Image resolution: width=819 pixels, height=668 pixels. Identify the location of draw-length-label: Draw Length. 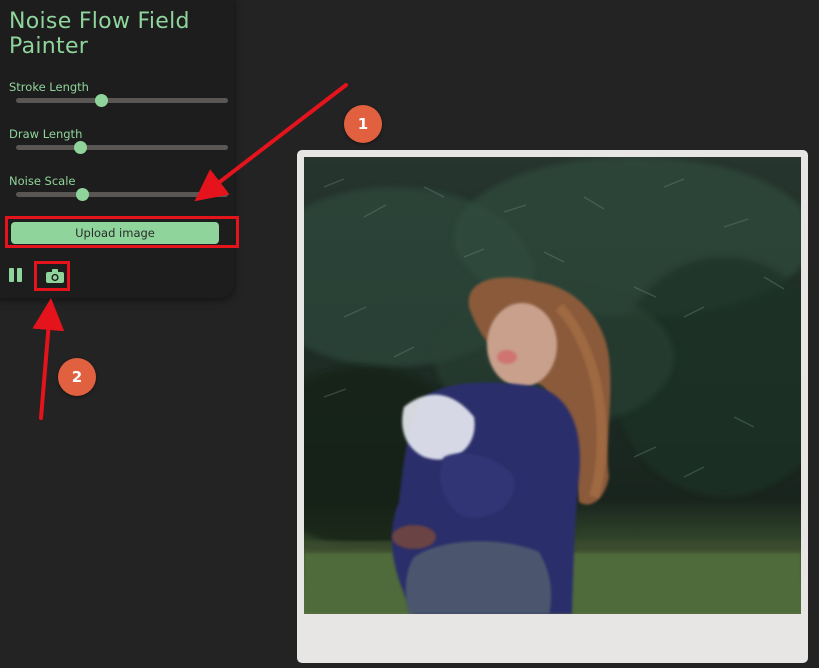
(46, 134).